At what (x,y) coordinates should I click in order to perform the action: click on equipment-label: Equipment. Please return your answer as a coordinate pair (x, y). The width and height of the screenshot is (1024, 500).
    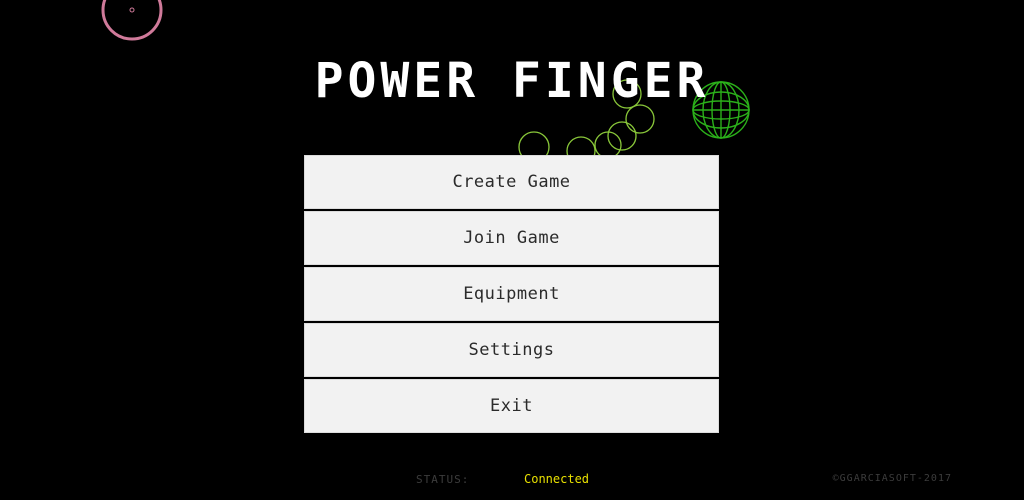
    Looking at the image, I should click on (511, 294).